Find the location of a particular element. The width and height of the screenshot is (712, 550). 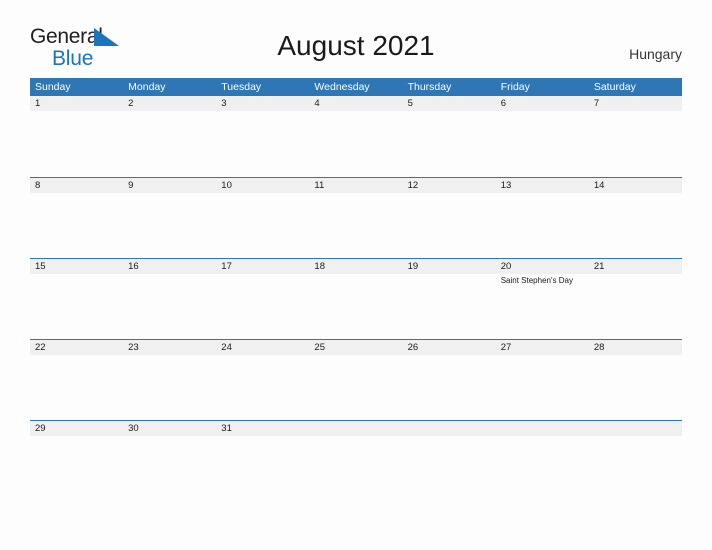

day-number: 25 is located at coordinates (356, 347).